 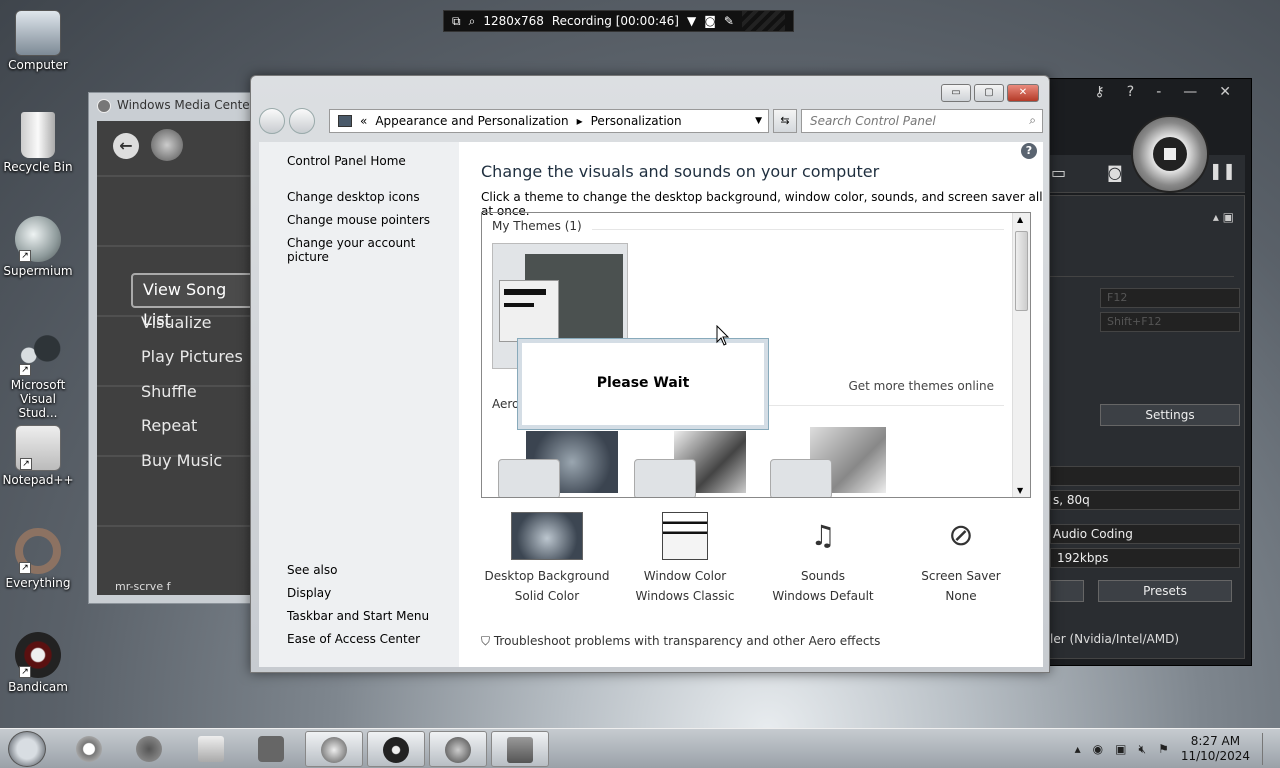 I want to click on menu-item-buy-music: Buy Music, so click(x=196, y=463).